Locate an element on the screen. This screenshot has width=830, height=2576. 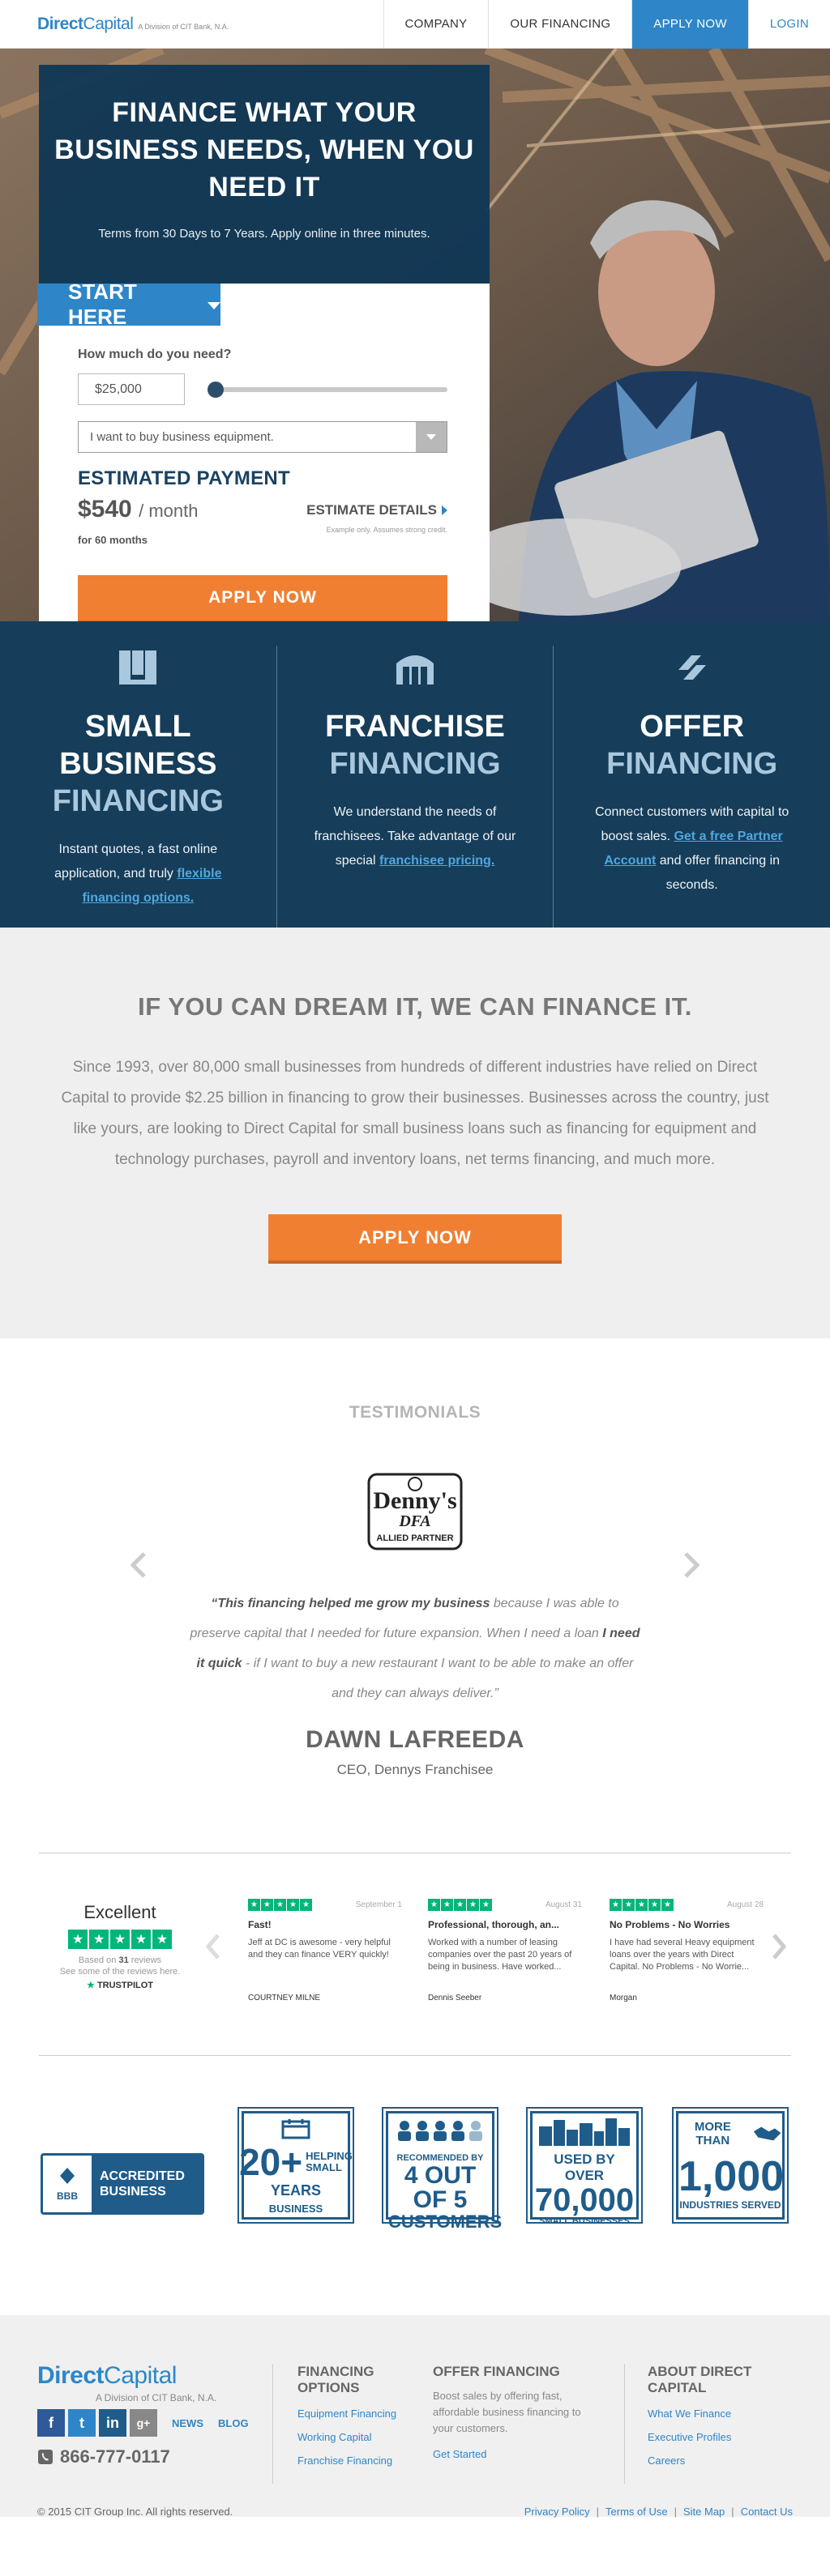
nav-apply-now: APPLY NOW is located at coordinates (689, 24).